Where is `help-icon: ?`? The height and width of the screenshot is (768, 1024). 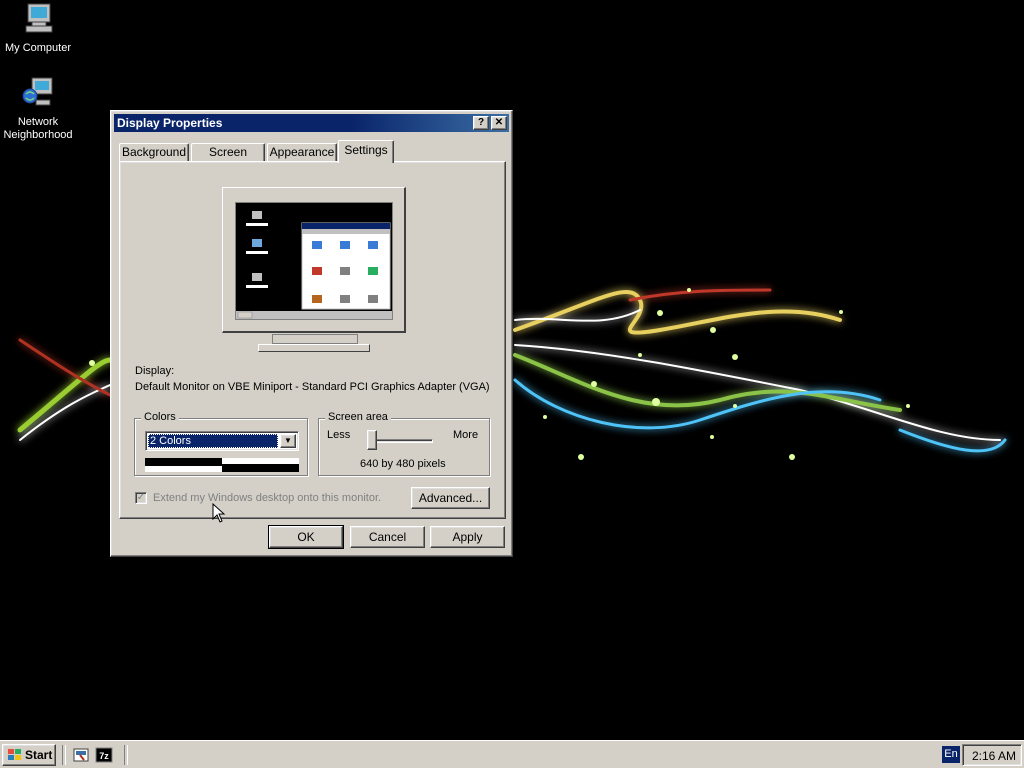
help-icon: ? is located at coordinates (481, 122).